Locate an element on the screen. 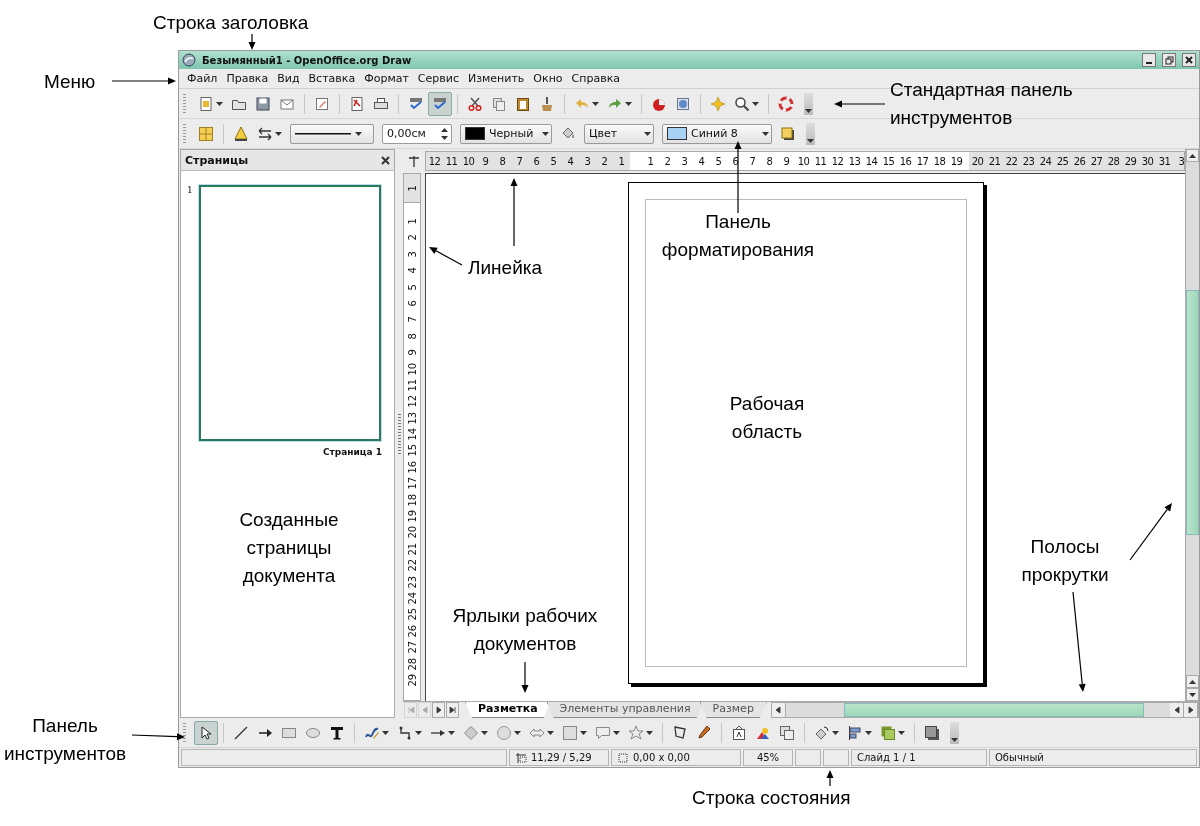  menu-item: Справка is located at coordinates (596, 78).